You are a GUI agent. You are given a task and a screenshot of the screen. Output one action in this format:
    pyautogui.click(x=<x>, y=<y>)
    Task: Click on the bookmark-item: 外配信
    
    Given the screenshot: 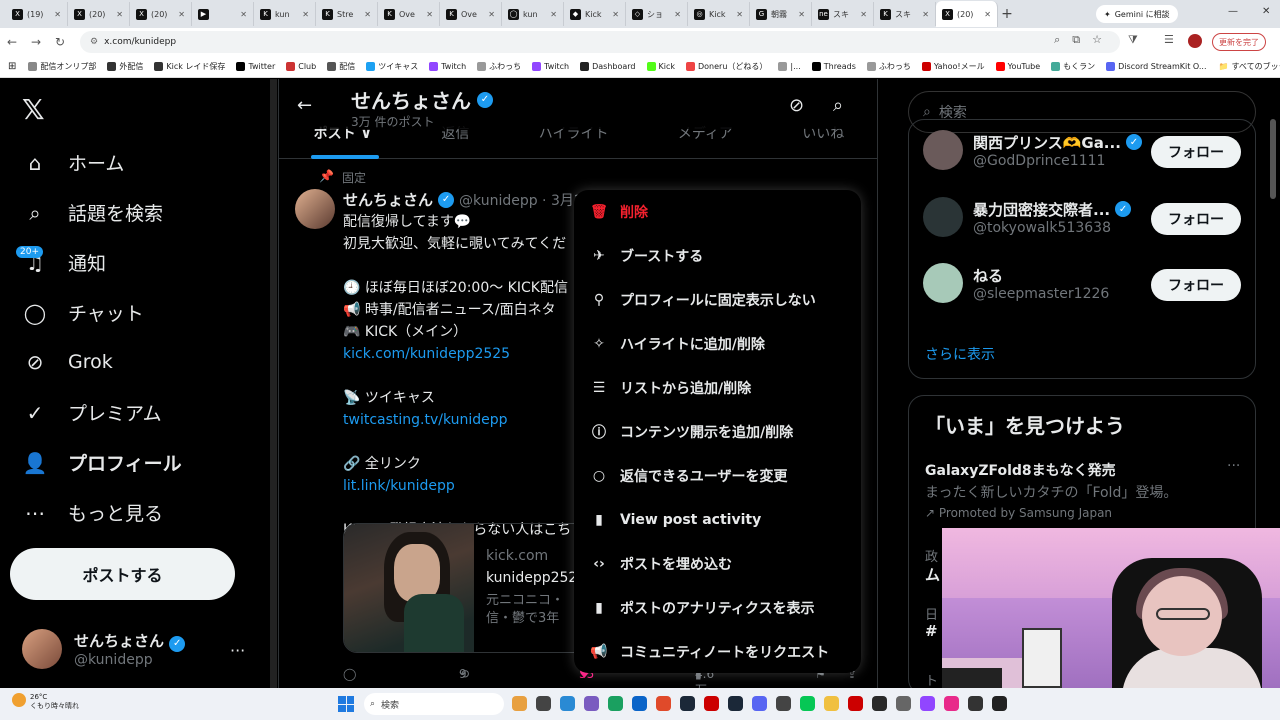 What is the action you would take?
    pyautogui.click(x=125, y=66)
    